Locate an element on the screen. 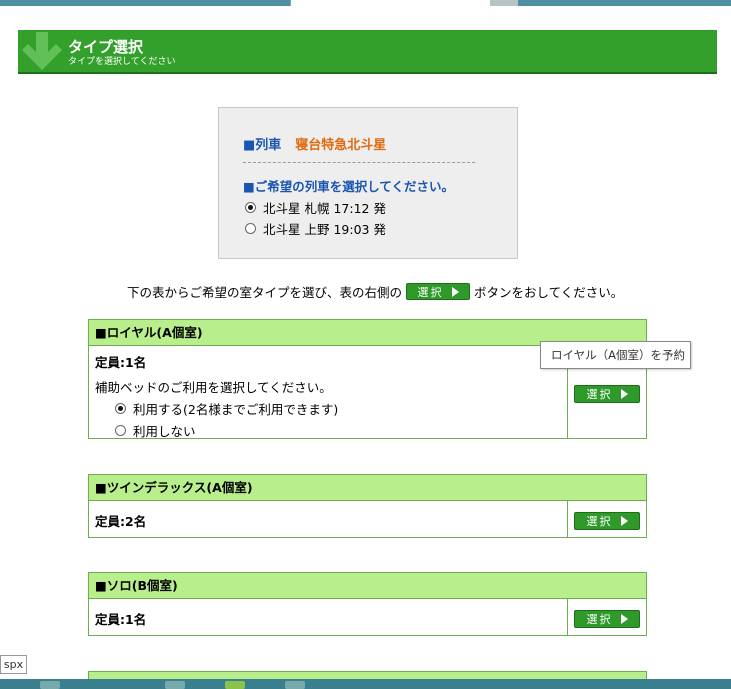 The height and width of the screenshot is (689, 731). instruction-after: ボタンをおしてください。 is located at coordinates (549, 292).